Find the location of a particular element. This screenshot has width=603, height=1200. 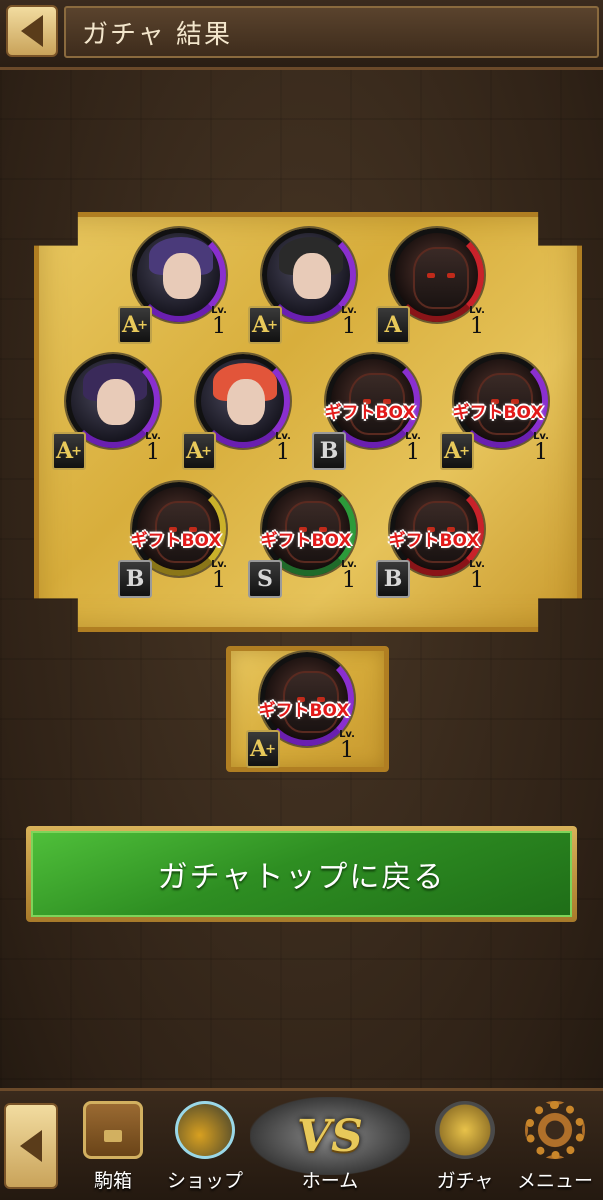

nav-label: ガチャ is located at coordinates (465, 1181).